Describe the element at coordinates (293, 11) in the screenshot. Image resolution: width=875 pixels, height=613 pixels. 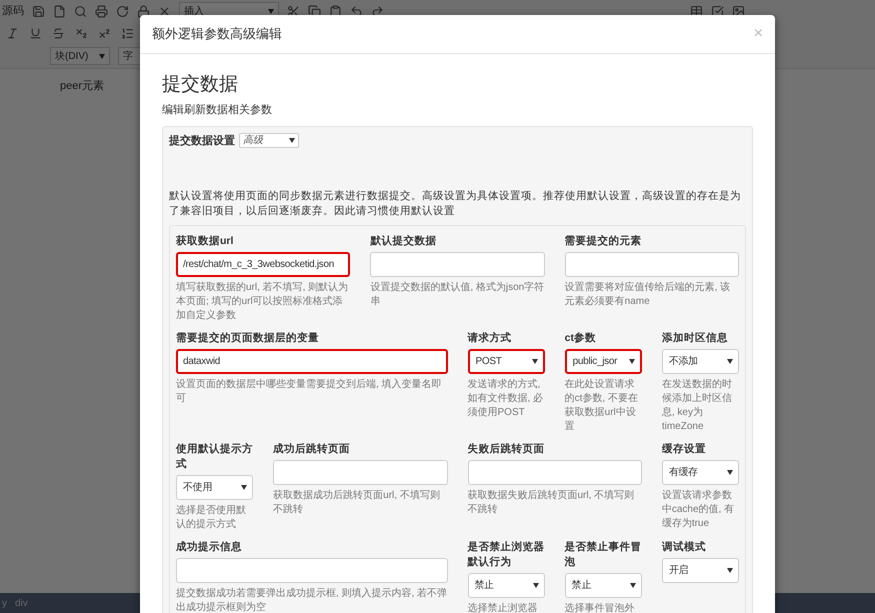
I see `scissors-icon` at that location.